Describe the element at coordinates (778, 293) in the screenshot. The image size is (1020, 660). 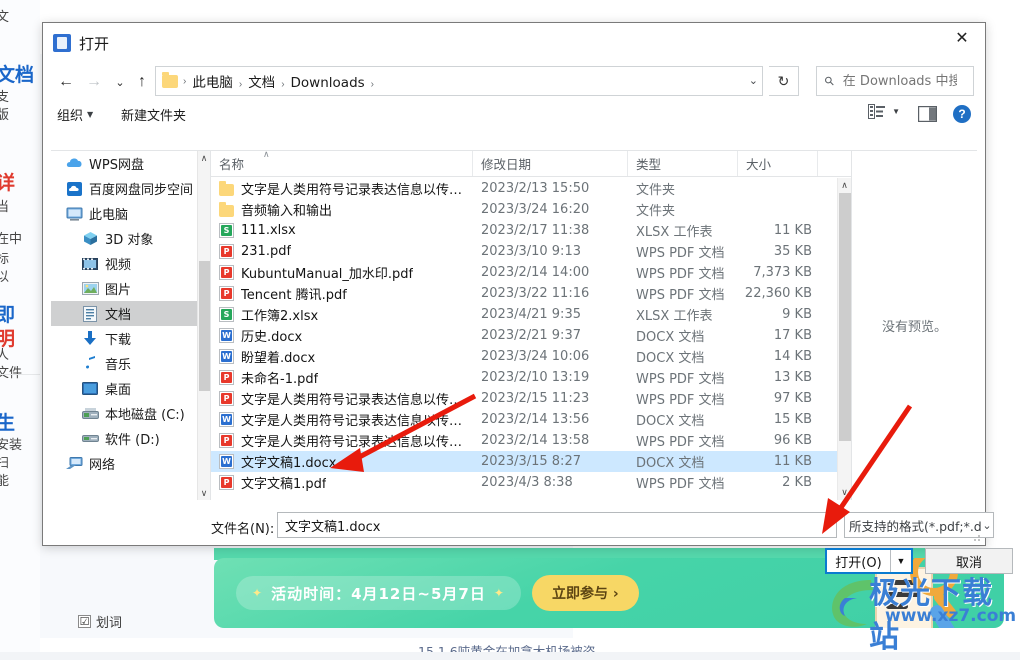
I see `file-size: 22,360 KB` at that location.